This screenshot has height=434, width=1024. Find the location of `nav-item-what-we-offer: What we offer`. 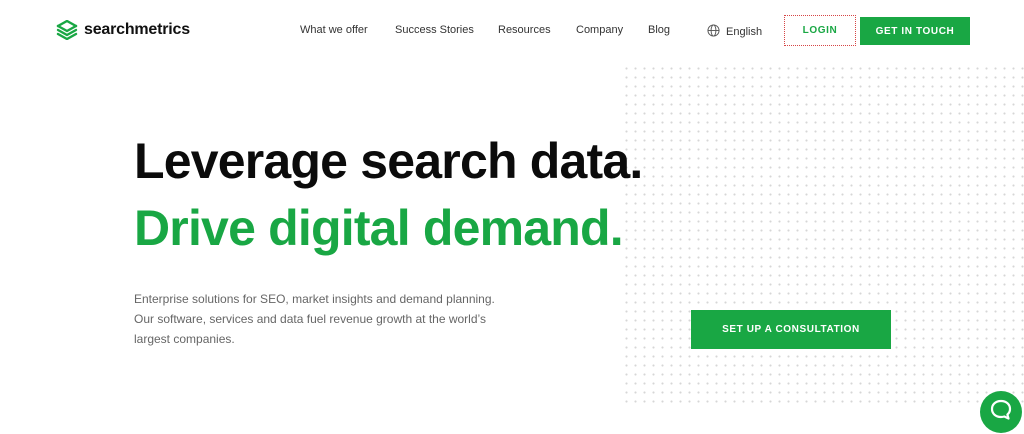

nav-item-what-we-offer: What we offer is located at coordinates (334, 30).